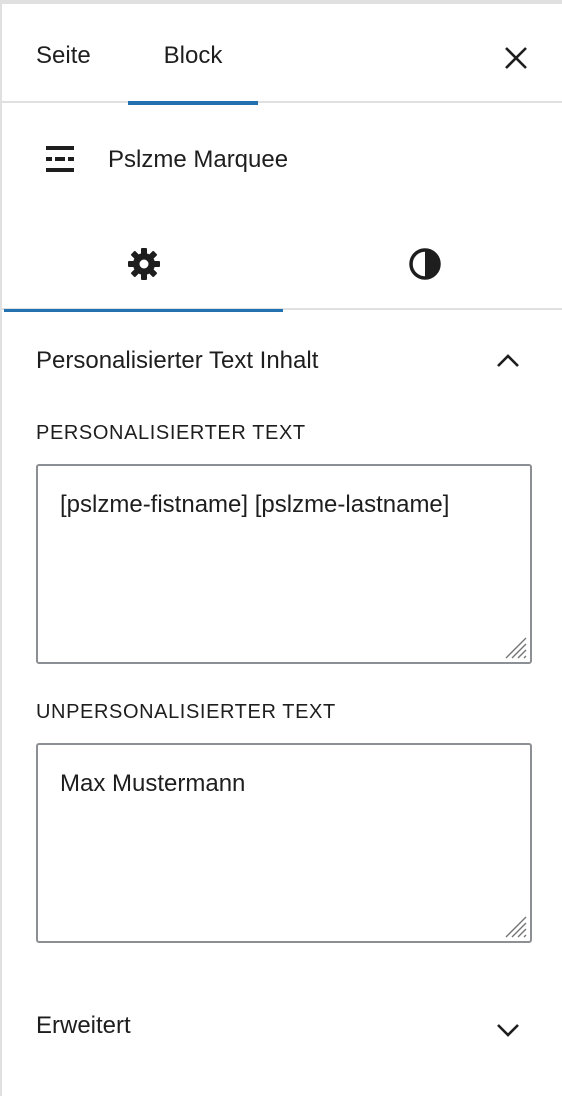 This screenshot has width=562, height=1096. I want to click on contrast-icon, so click(425, 264).